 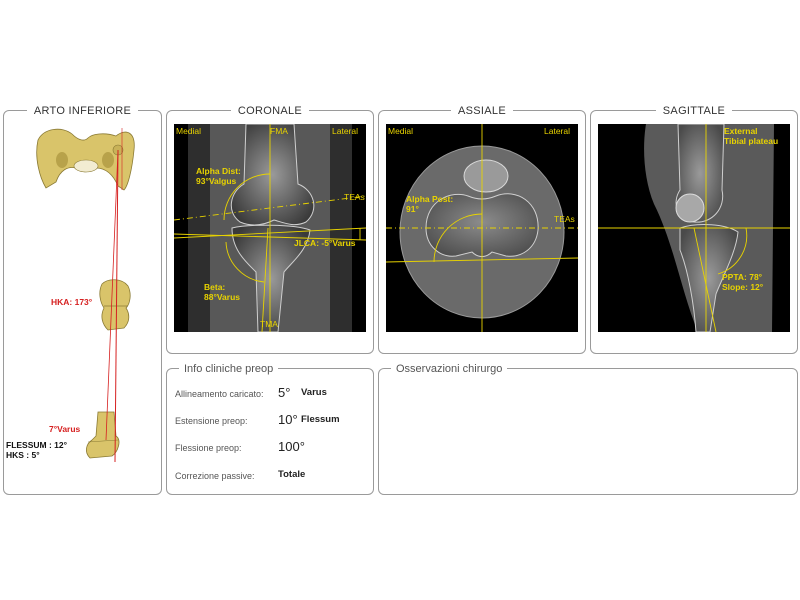 I want to click on axial-alpha-post-value: 91°, so click(x=412, y=209).